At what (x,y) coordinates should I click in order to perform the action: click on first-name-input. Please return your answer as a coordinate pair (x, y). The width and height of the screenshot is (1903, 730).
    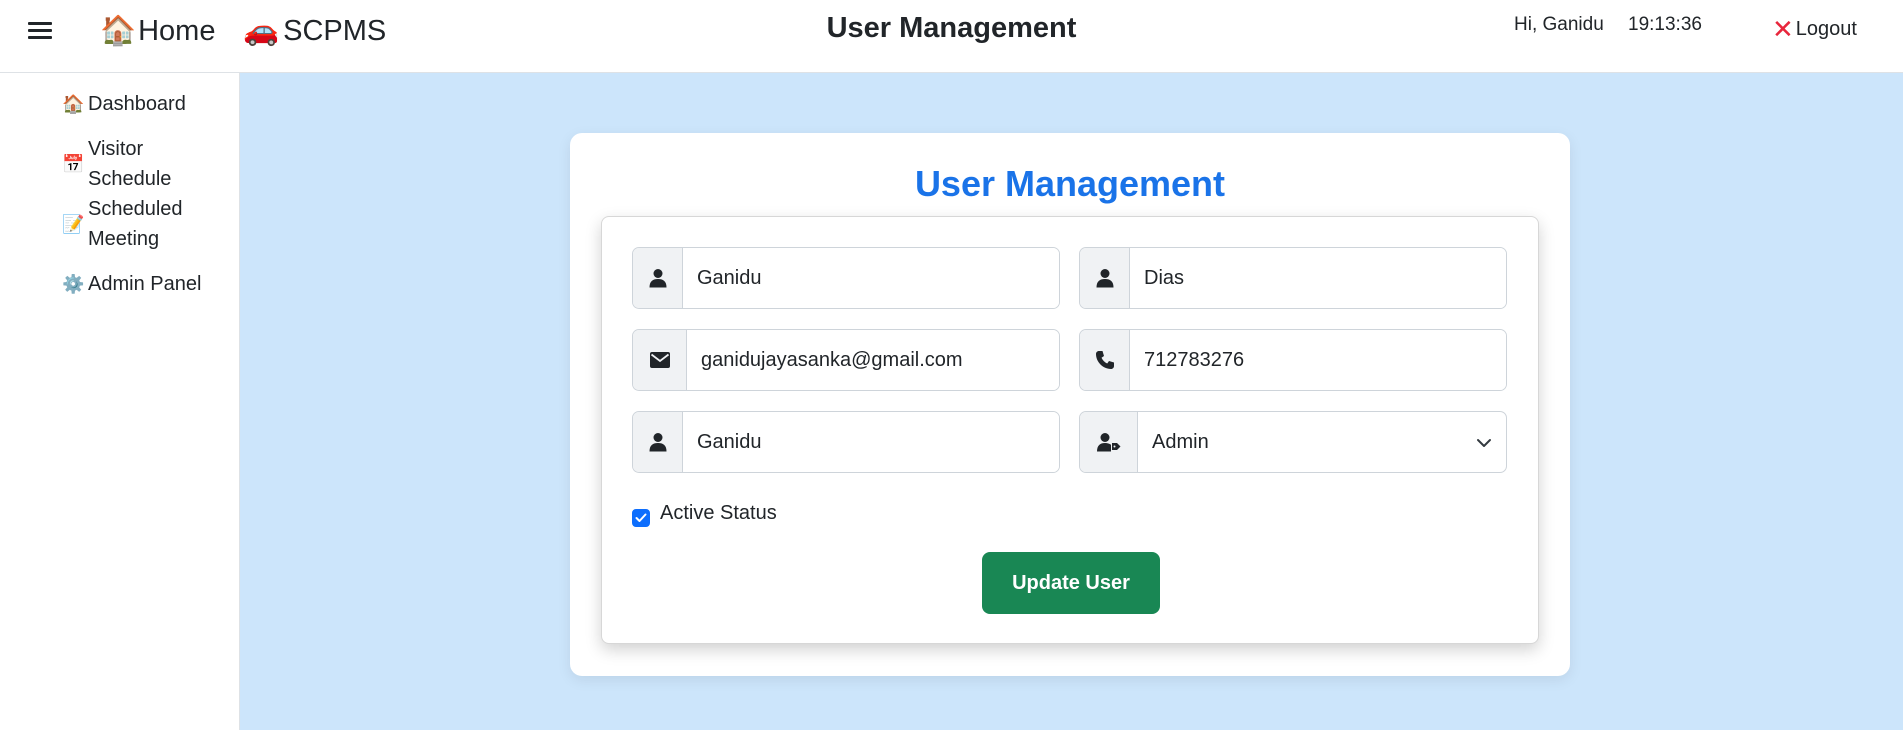
    Looking at the image, I should click on (871, 278).